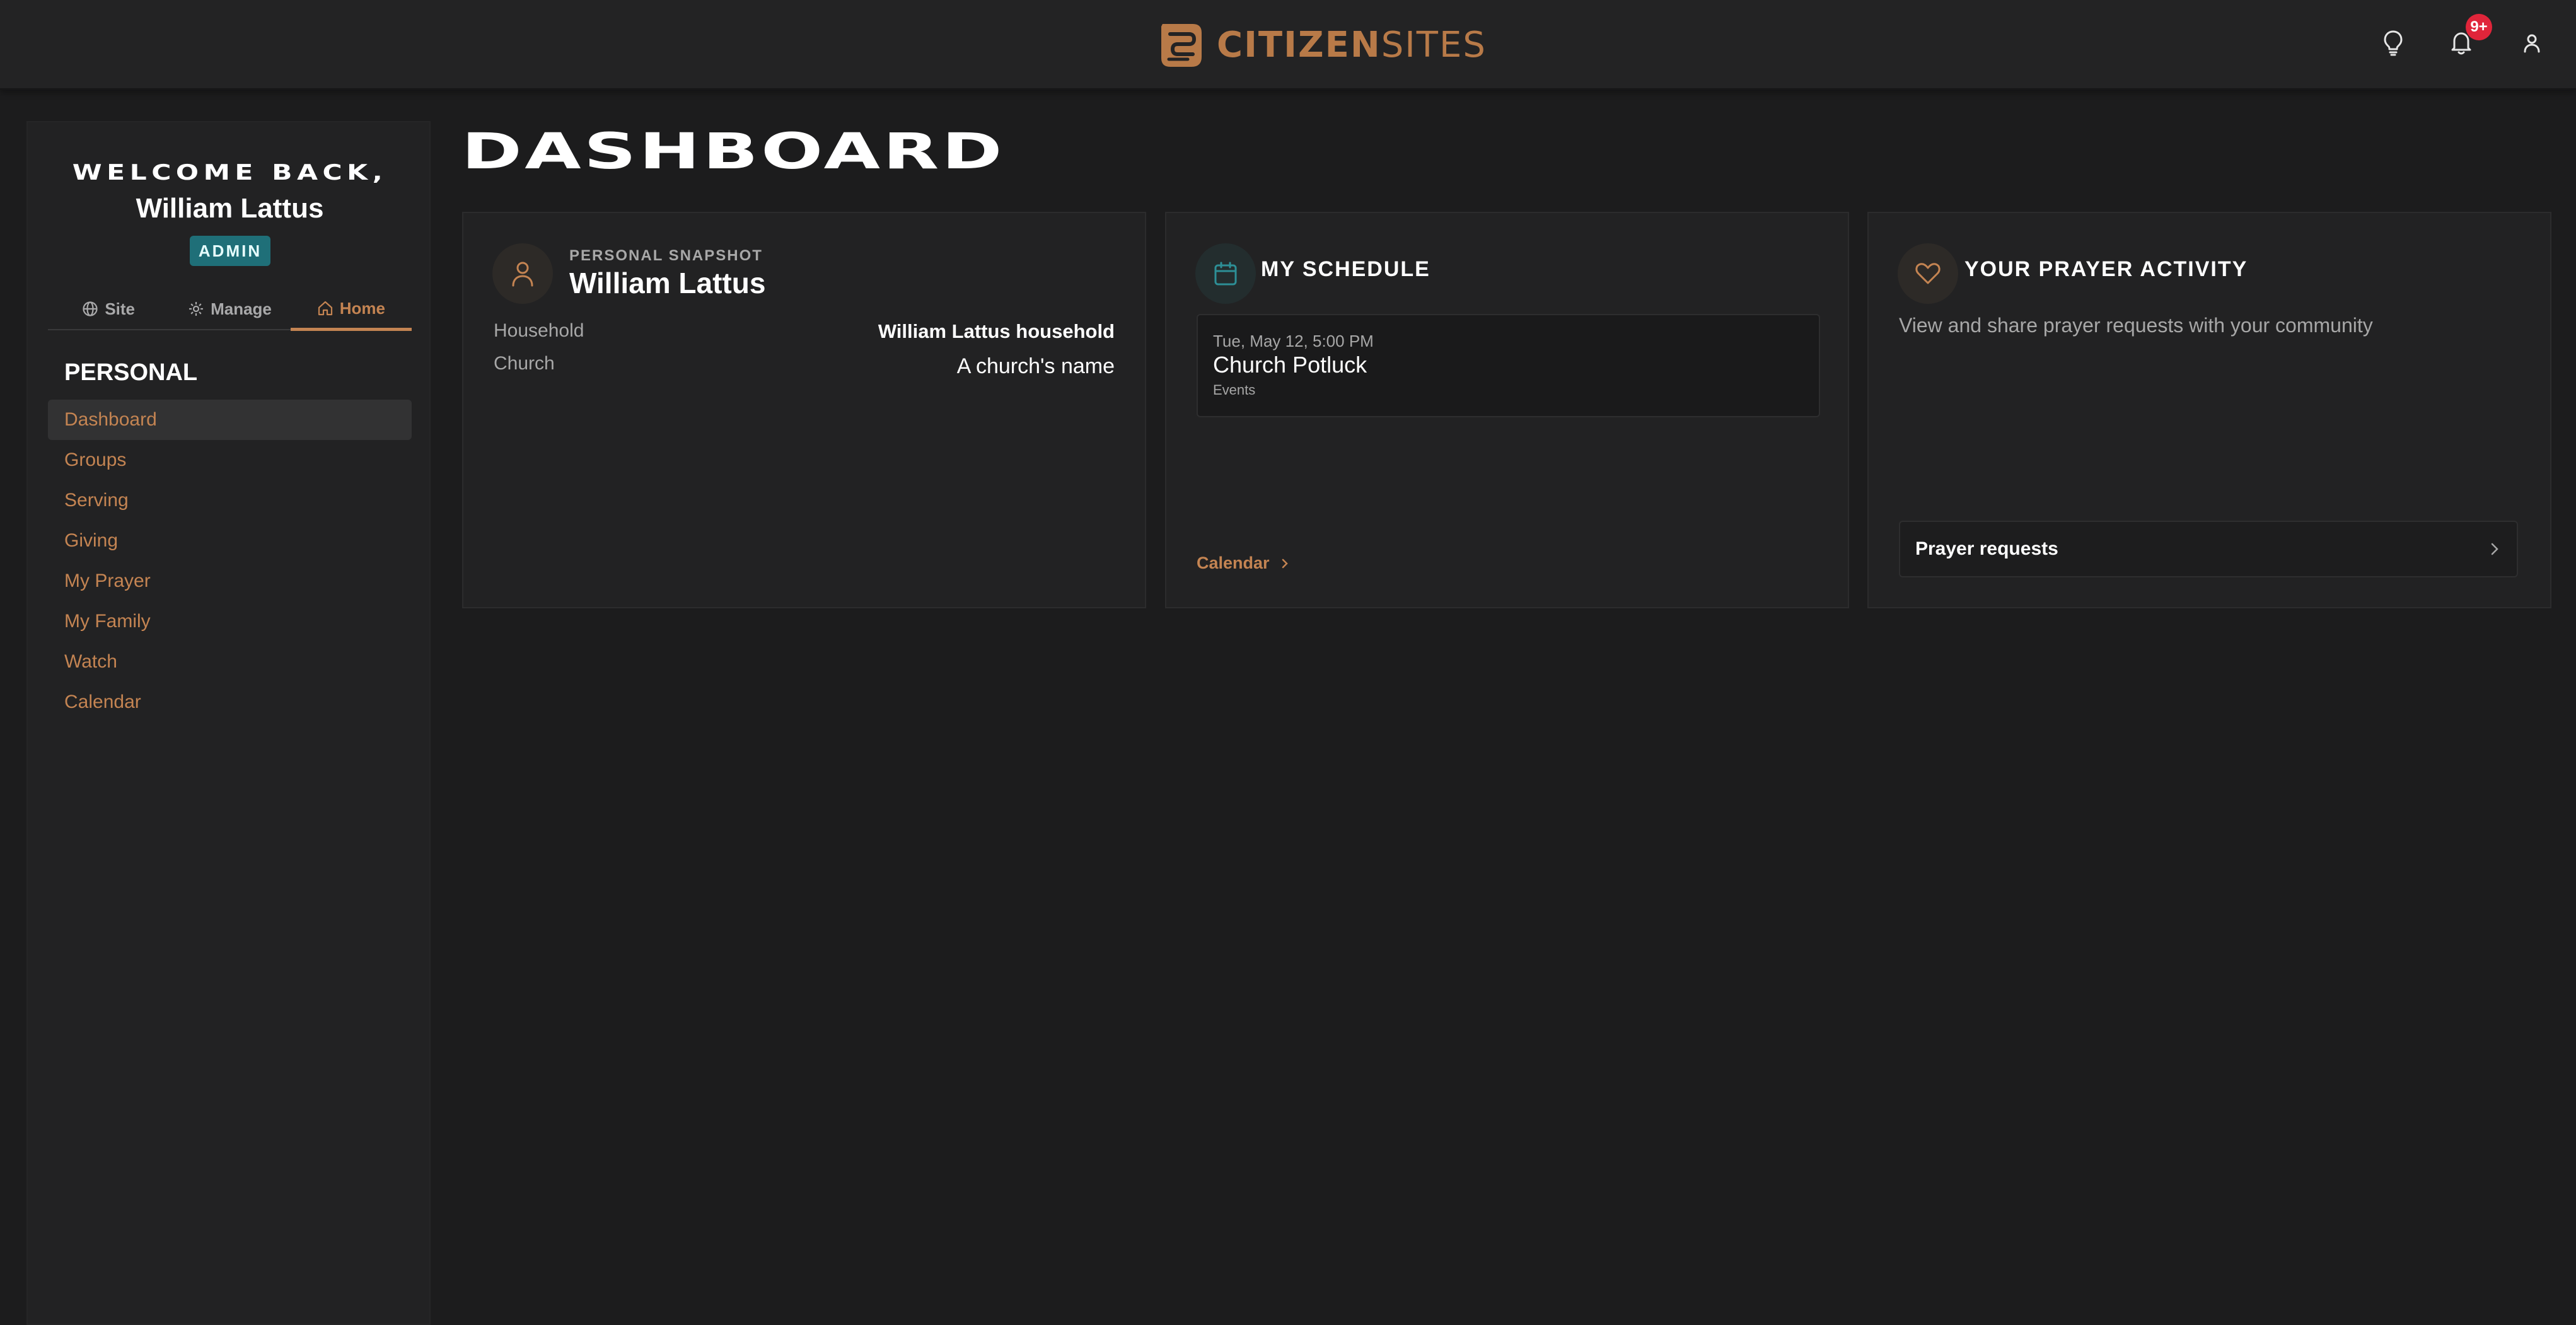 Image resolution: width=2576 pixels, height=1325 pixels. Describe the element at coordinates (1986, 548) in the screenshot. I see `prayer-requests-label: Prayer requests` at that location.